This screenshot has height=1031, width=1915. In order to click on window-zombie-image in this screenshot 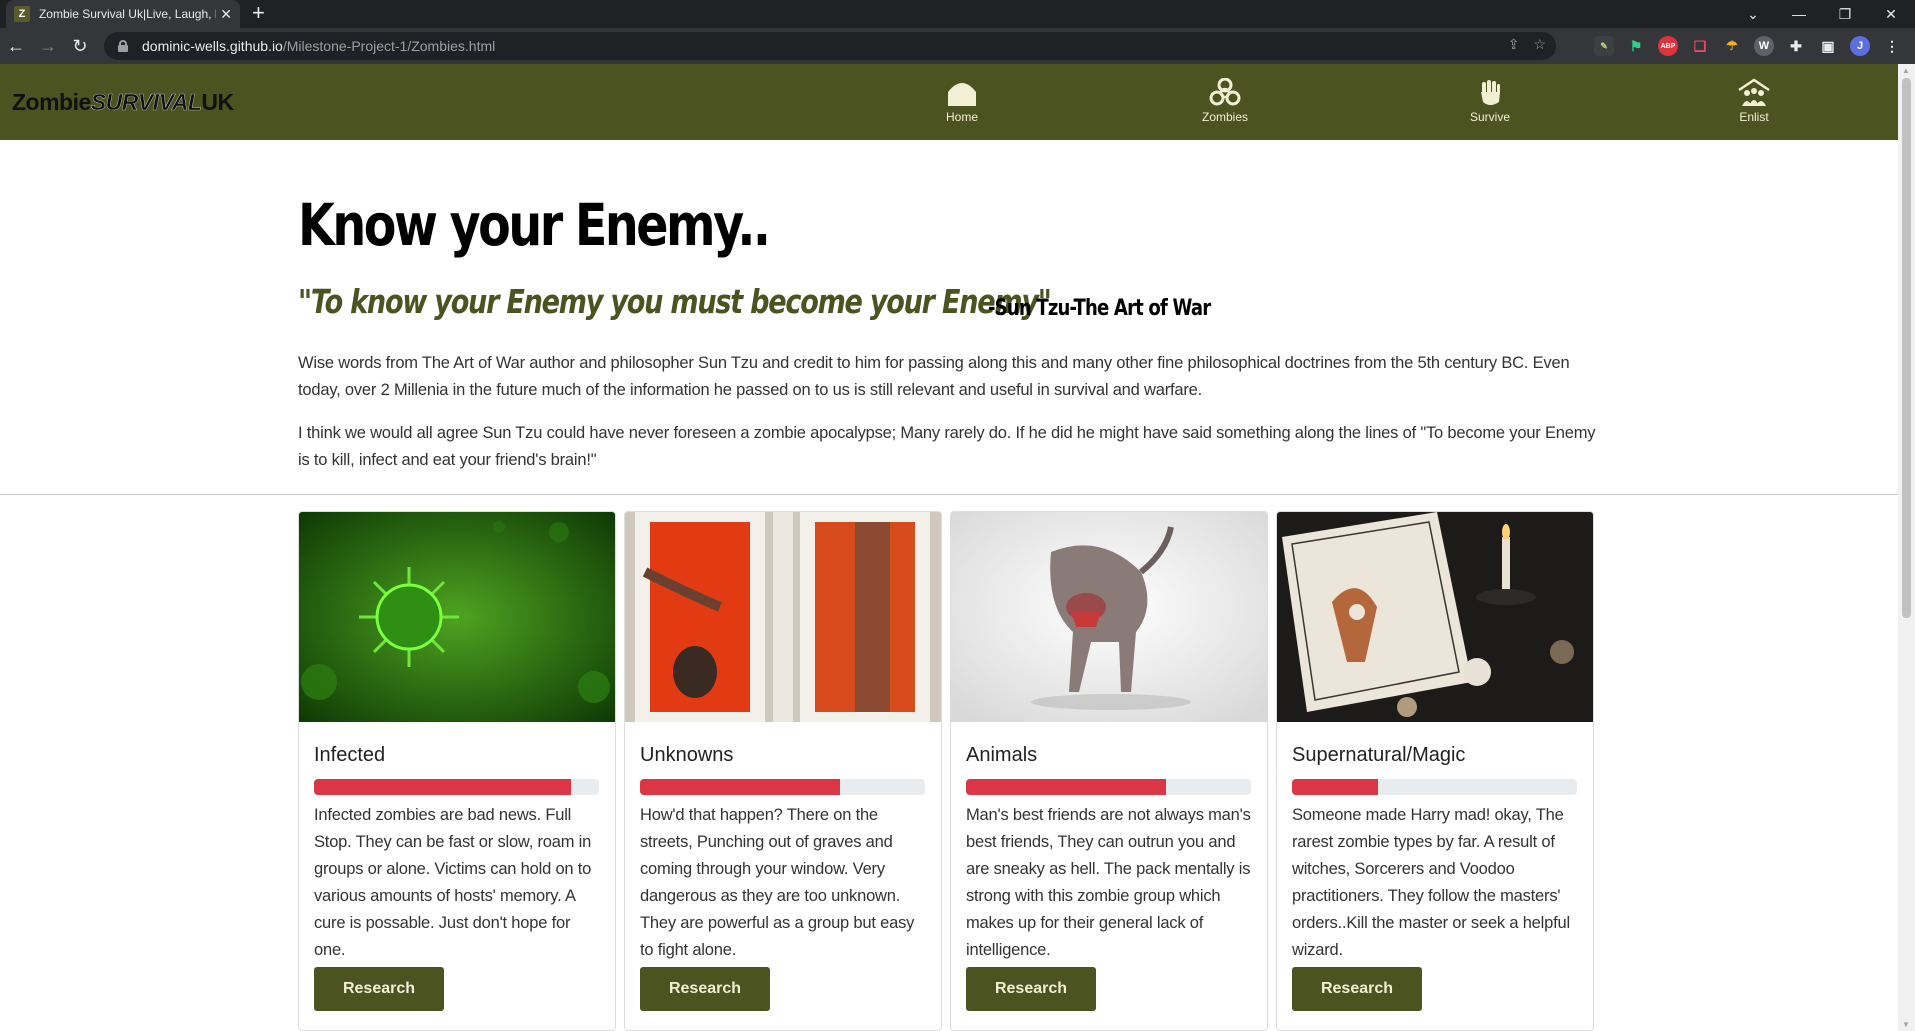, I will do `click(783, 617)`.